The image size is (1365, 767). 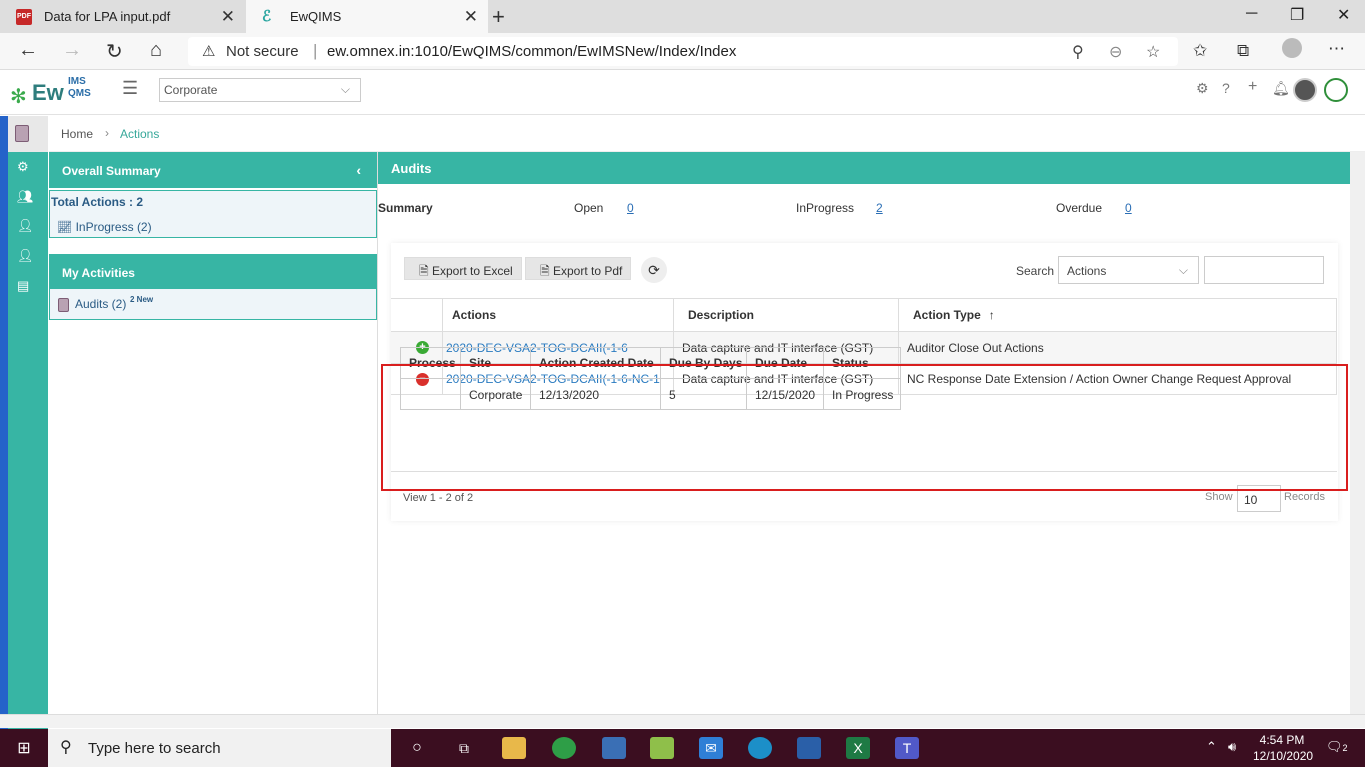 What do you see at coordinates (104, 227) in the screenshot?
I see `inprogress-link: 📈︎ InProgress (2)` at bounding box center [104, 227].